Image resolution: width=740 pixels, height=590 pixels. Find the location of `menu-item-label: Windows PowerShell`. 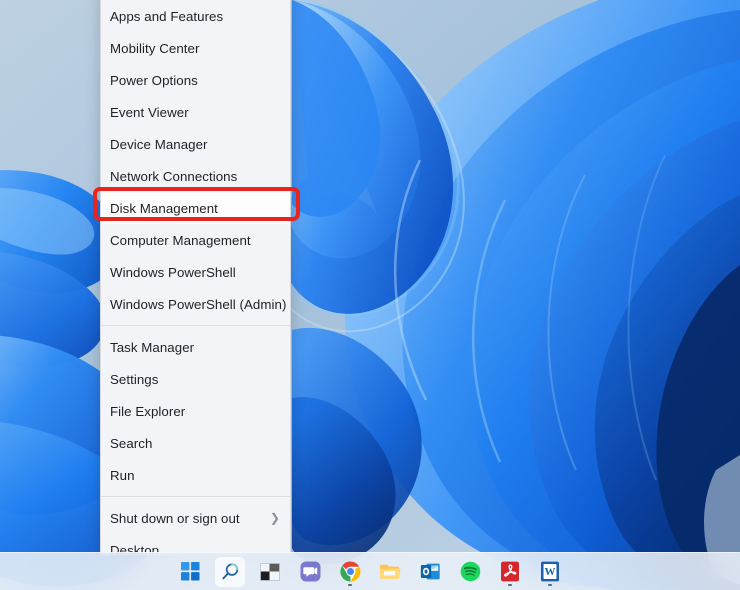

menu-item-label: Windows PowerShell is located at coordinates (173, 272).